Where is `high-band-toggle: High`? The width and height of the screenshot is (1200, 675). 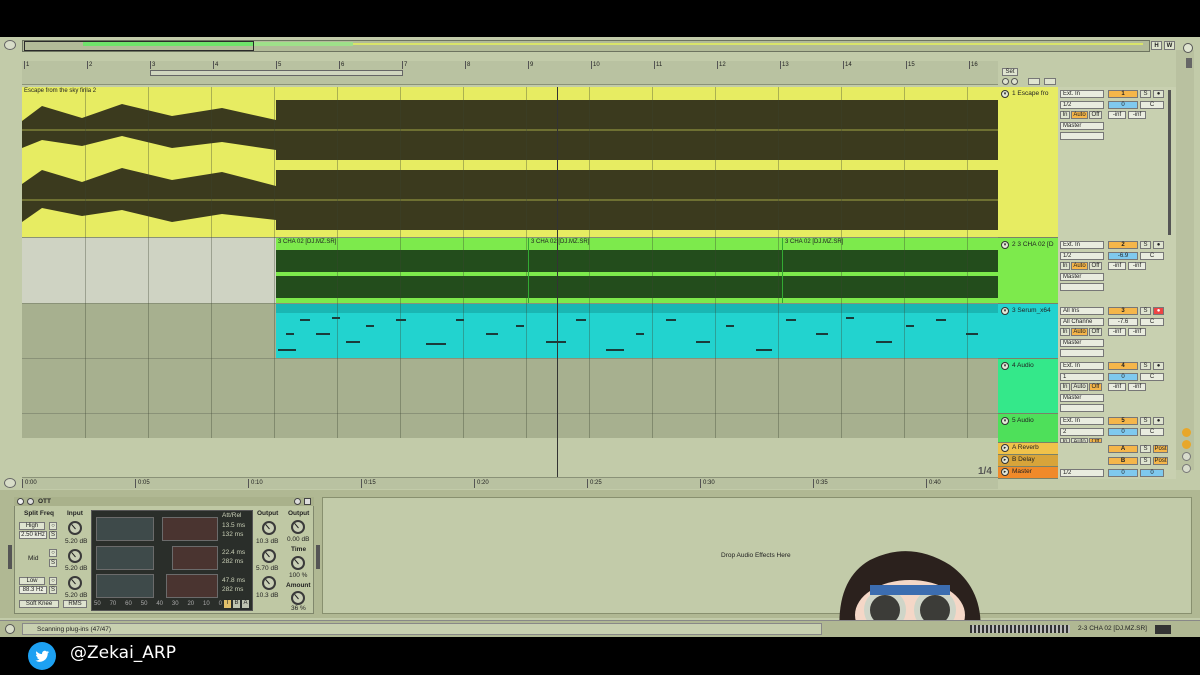 high-band-toggle: High is located at coordinates (32, 526).